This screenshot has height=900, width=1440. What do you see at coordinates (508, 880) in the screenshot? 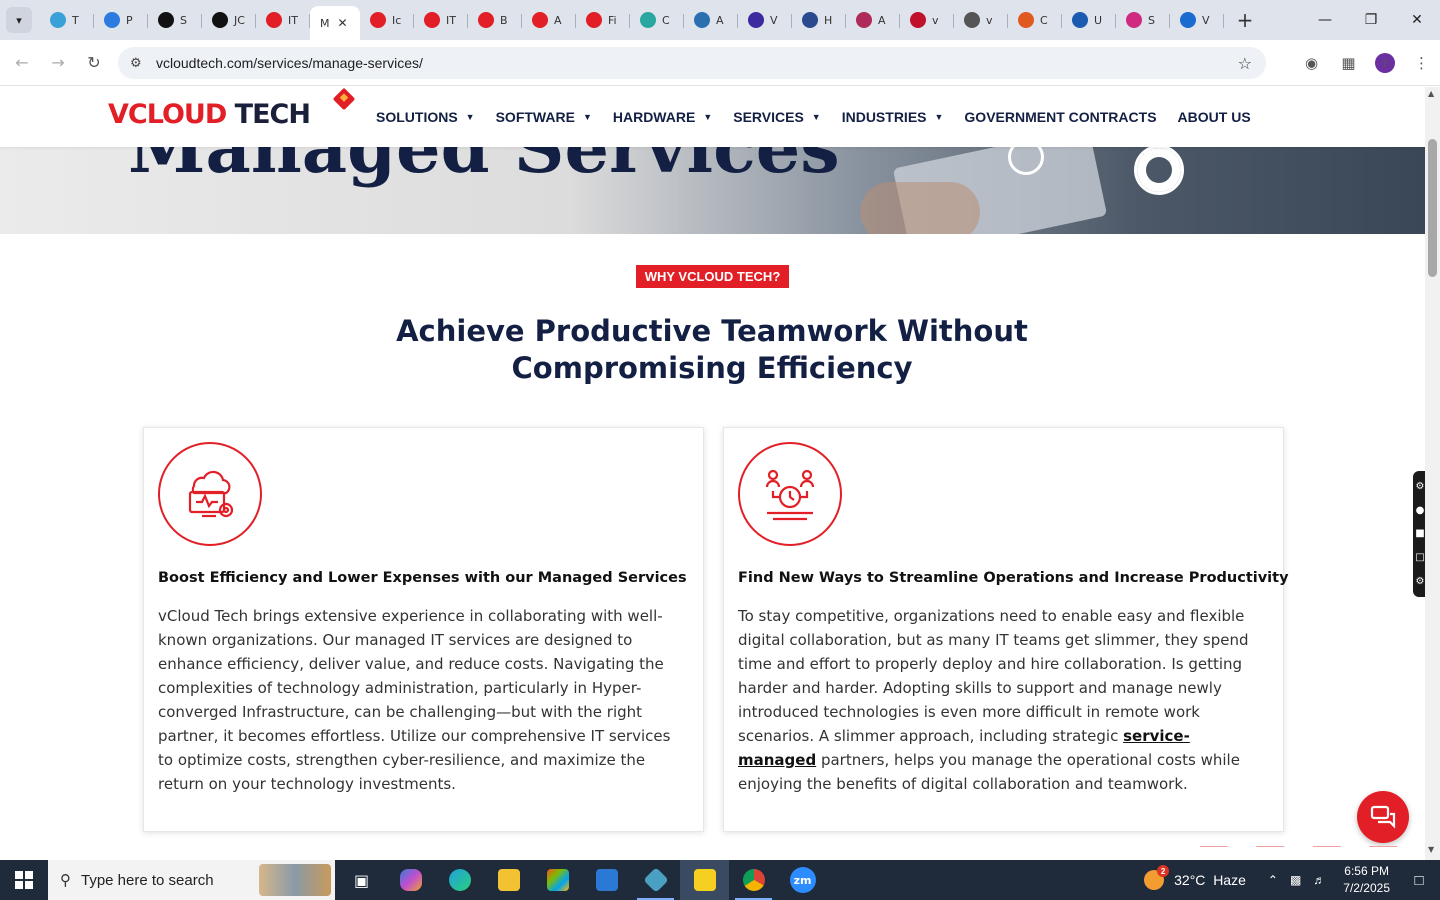
I see `file-explorer-icon` at bounding box center [508, 880].